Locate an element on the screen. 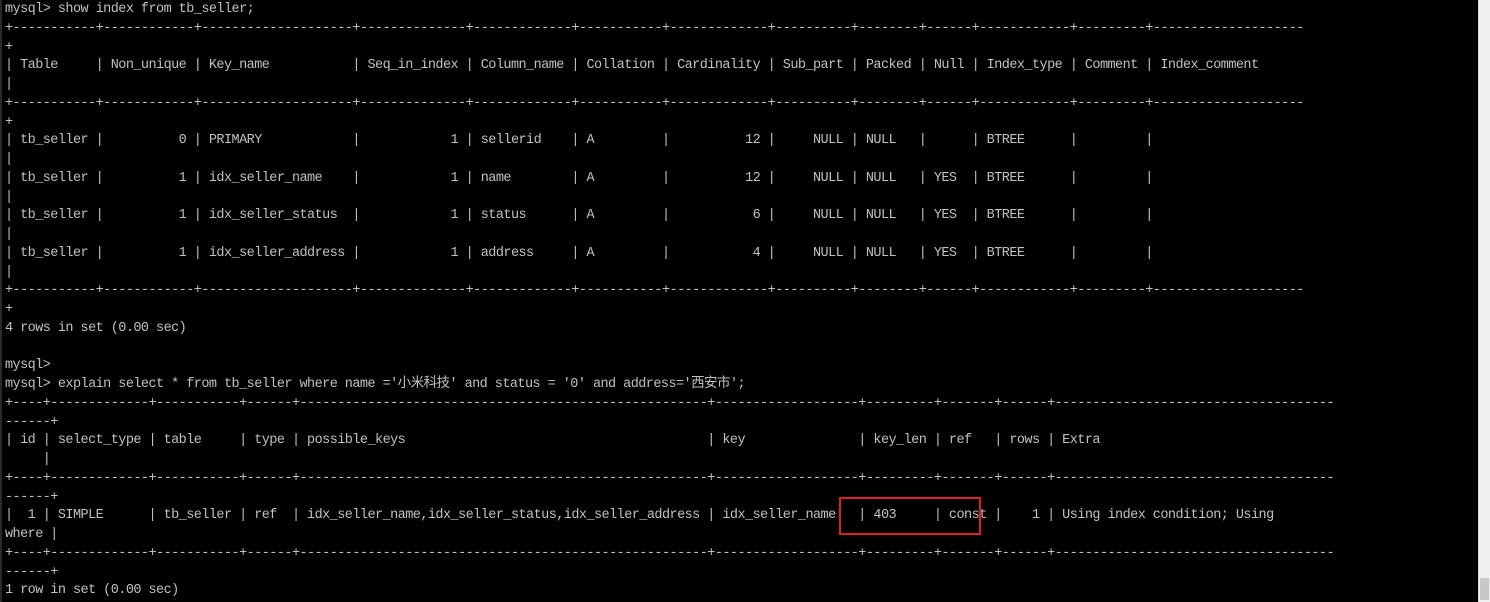 Image resolution: width=1490 pixels, height=602 pixels. scrollbar-thumb is located at coordinates (1484, 589).